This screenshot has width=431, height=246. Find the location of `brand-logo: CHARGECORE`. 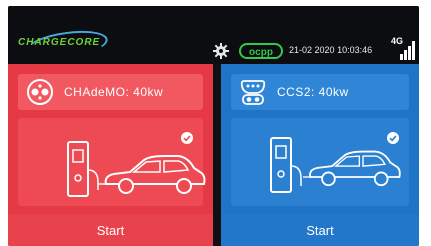

brand-logo: CHARGECORE is located at coordinates (64, 45).